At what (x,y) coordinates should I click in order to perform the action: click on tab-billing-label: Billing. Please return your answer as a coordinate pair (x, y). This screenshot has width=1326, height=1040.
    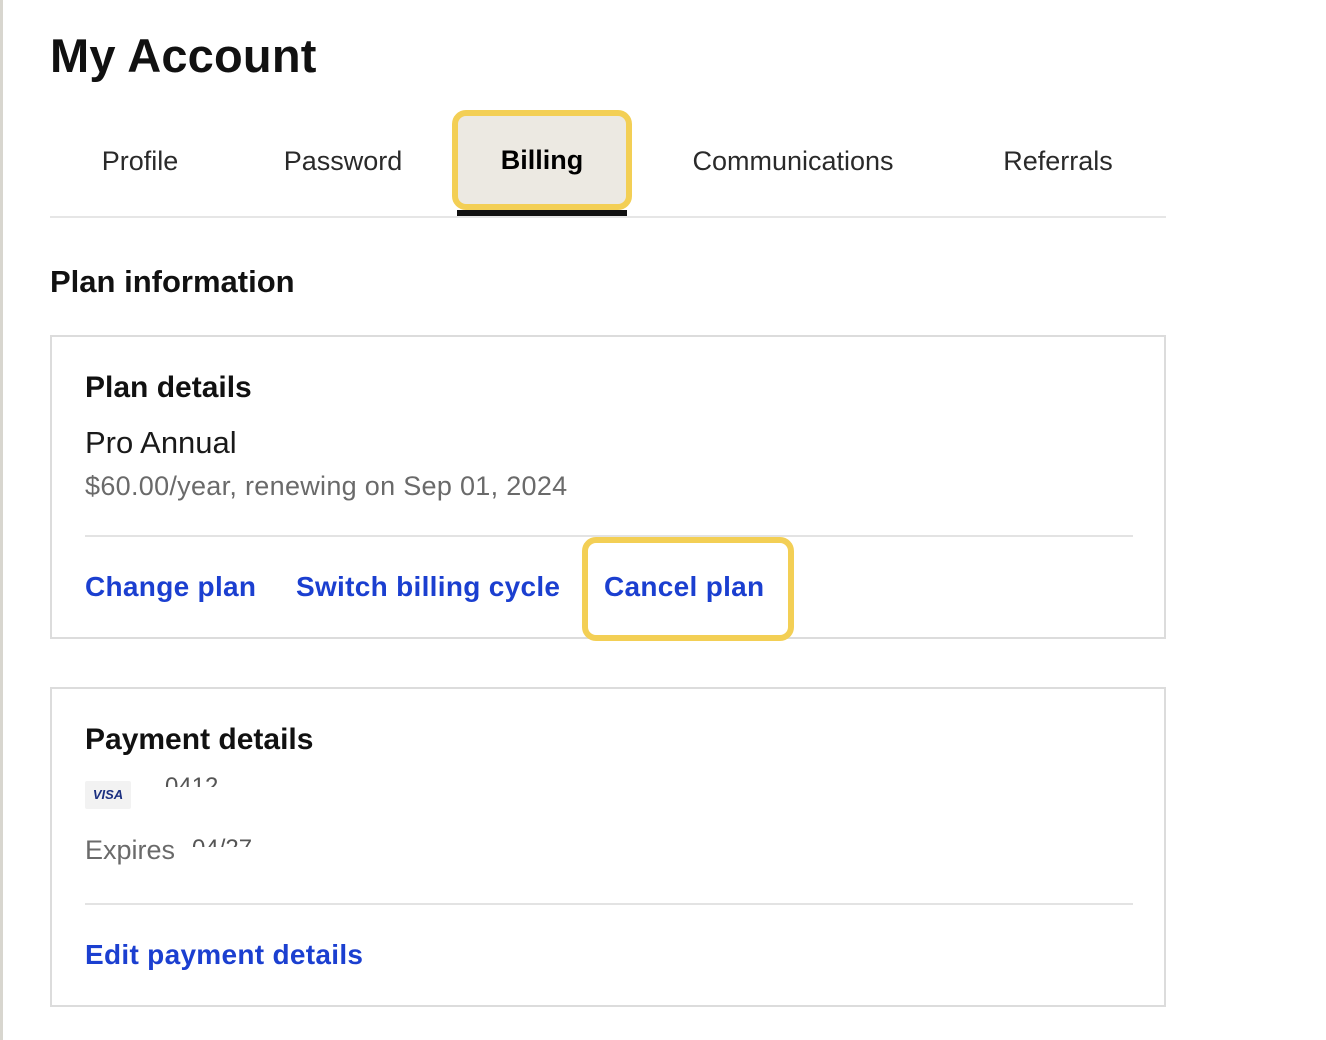
    Looking at the image, I should click on (542, 160).